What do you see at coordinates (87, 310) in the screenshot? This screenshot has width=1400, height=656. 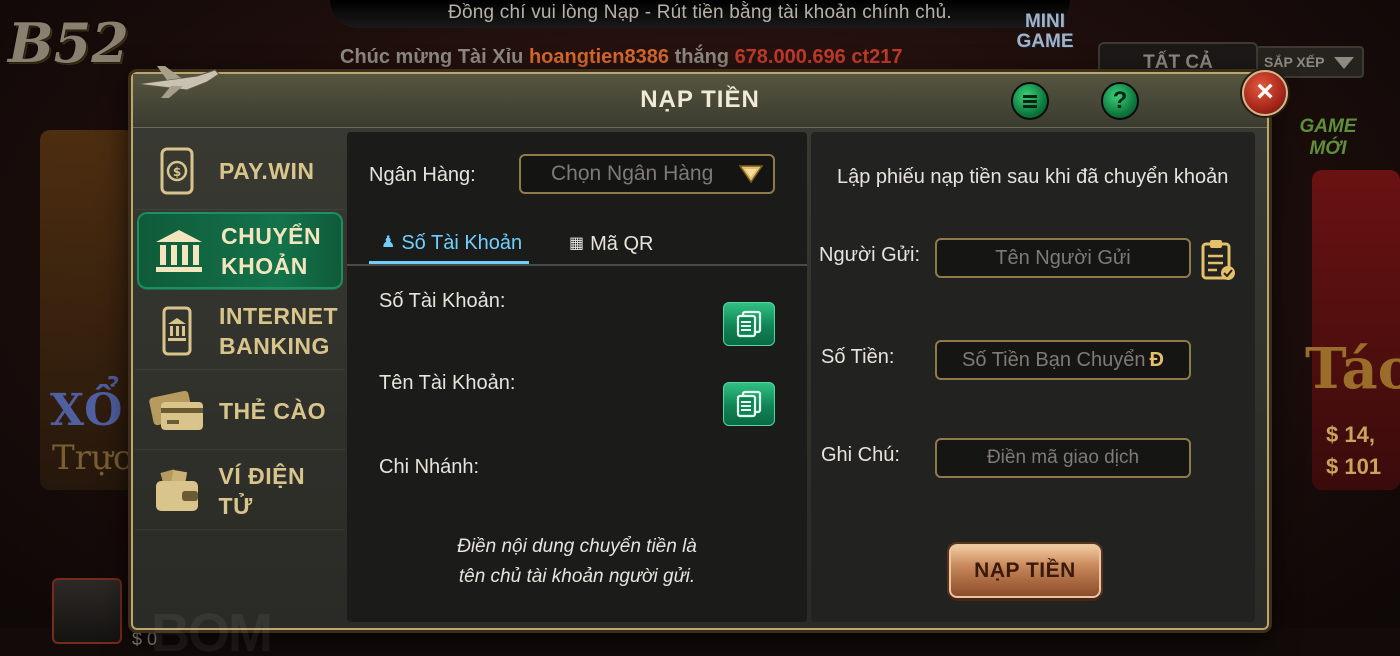 I see `game-card-left` at bounding box center [87, 310].